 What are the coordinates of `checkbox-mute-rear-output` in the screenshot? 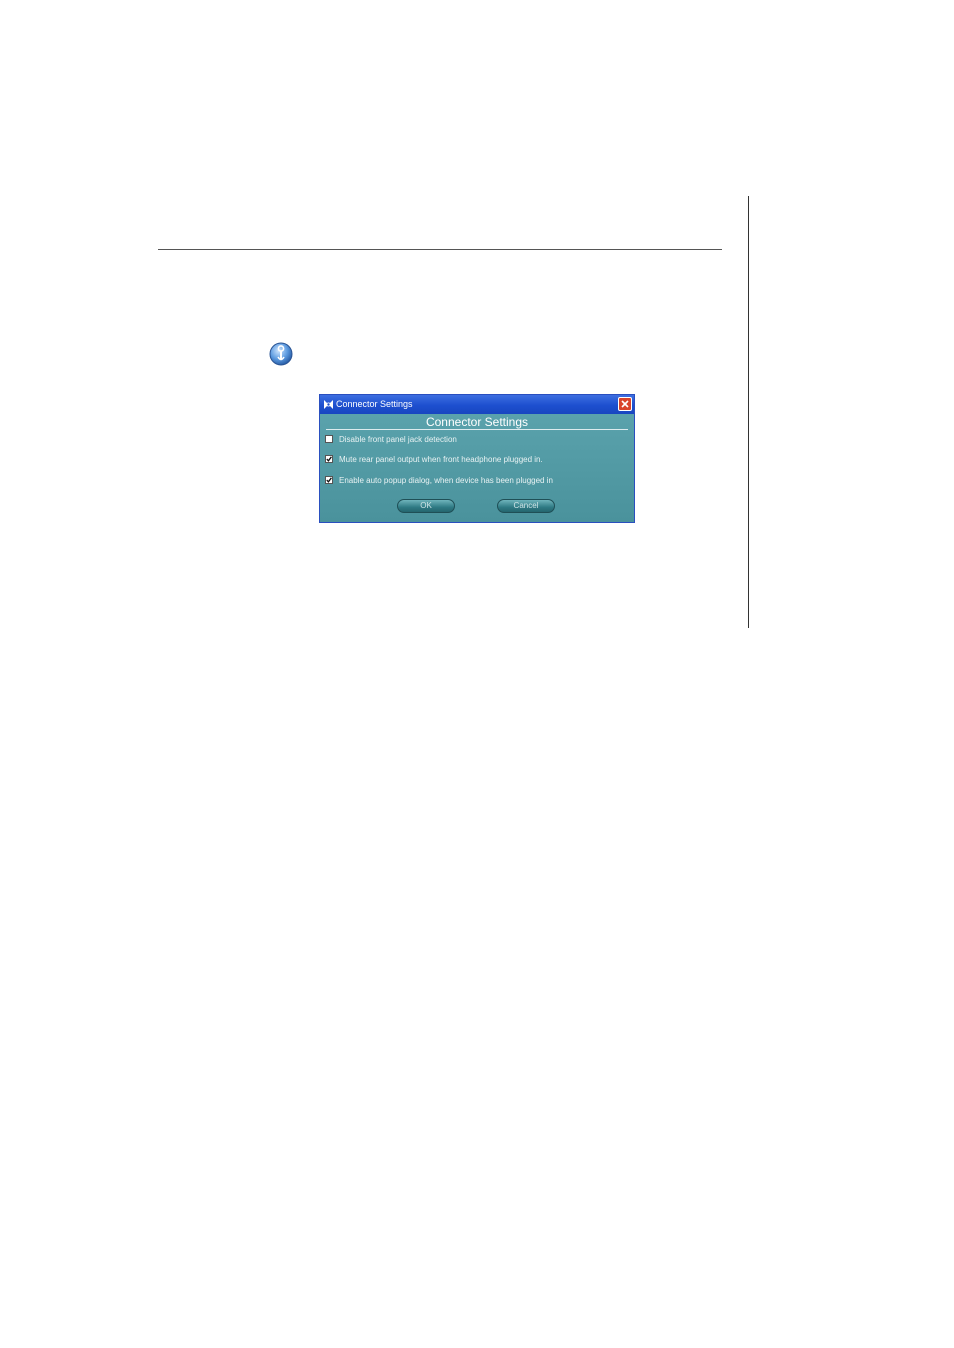 It's located at (329, 459).